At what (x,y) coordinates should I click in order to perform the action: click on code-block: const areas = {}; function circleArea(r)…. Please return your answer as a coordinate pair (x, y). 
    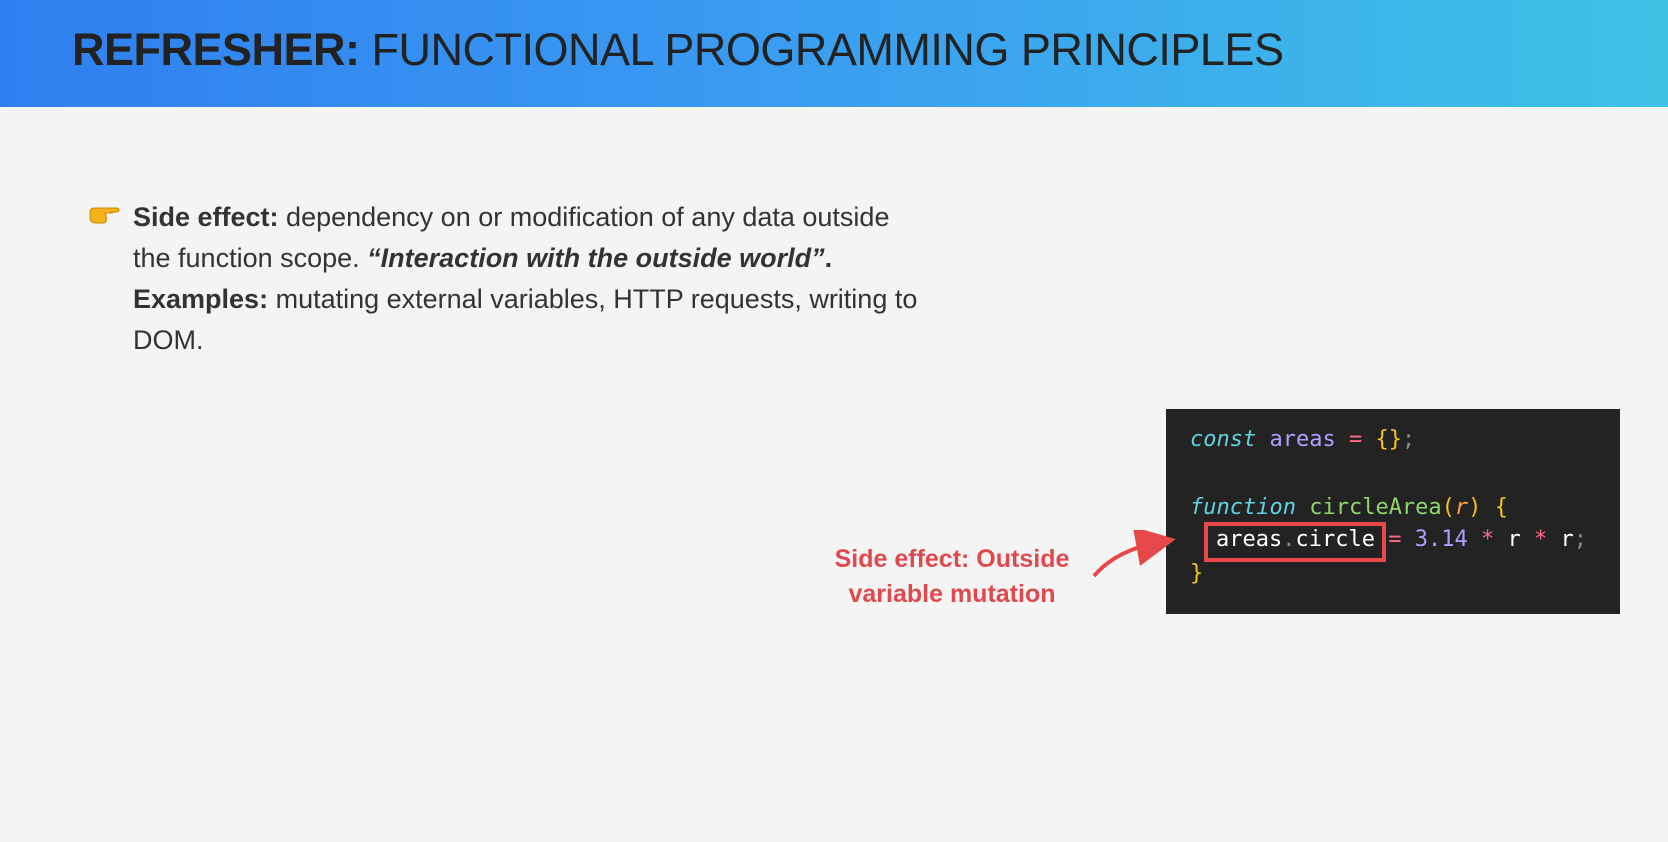
    Looking at the image, I should click on (1393, 511).